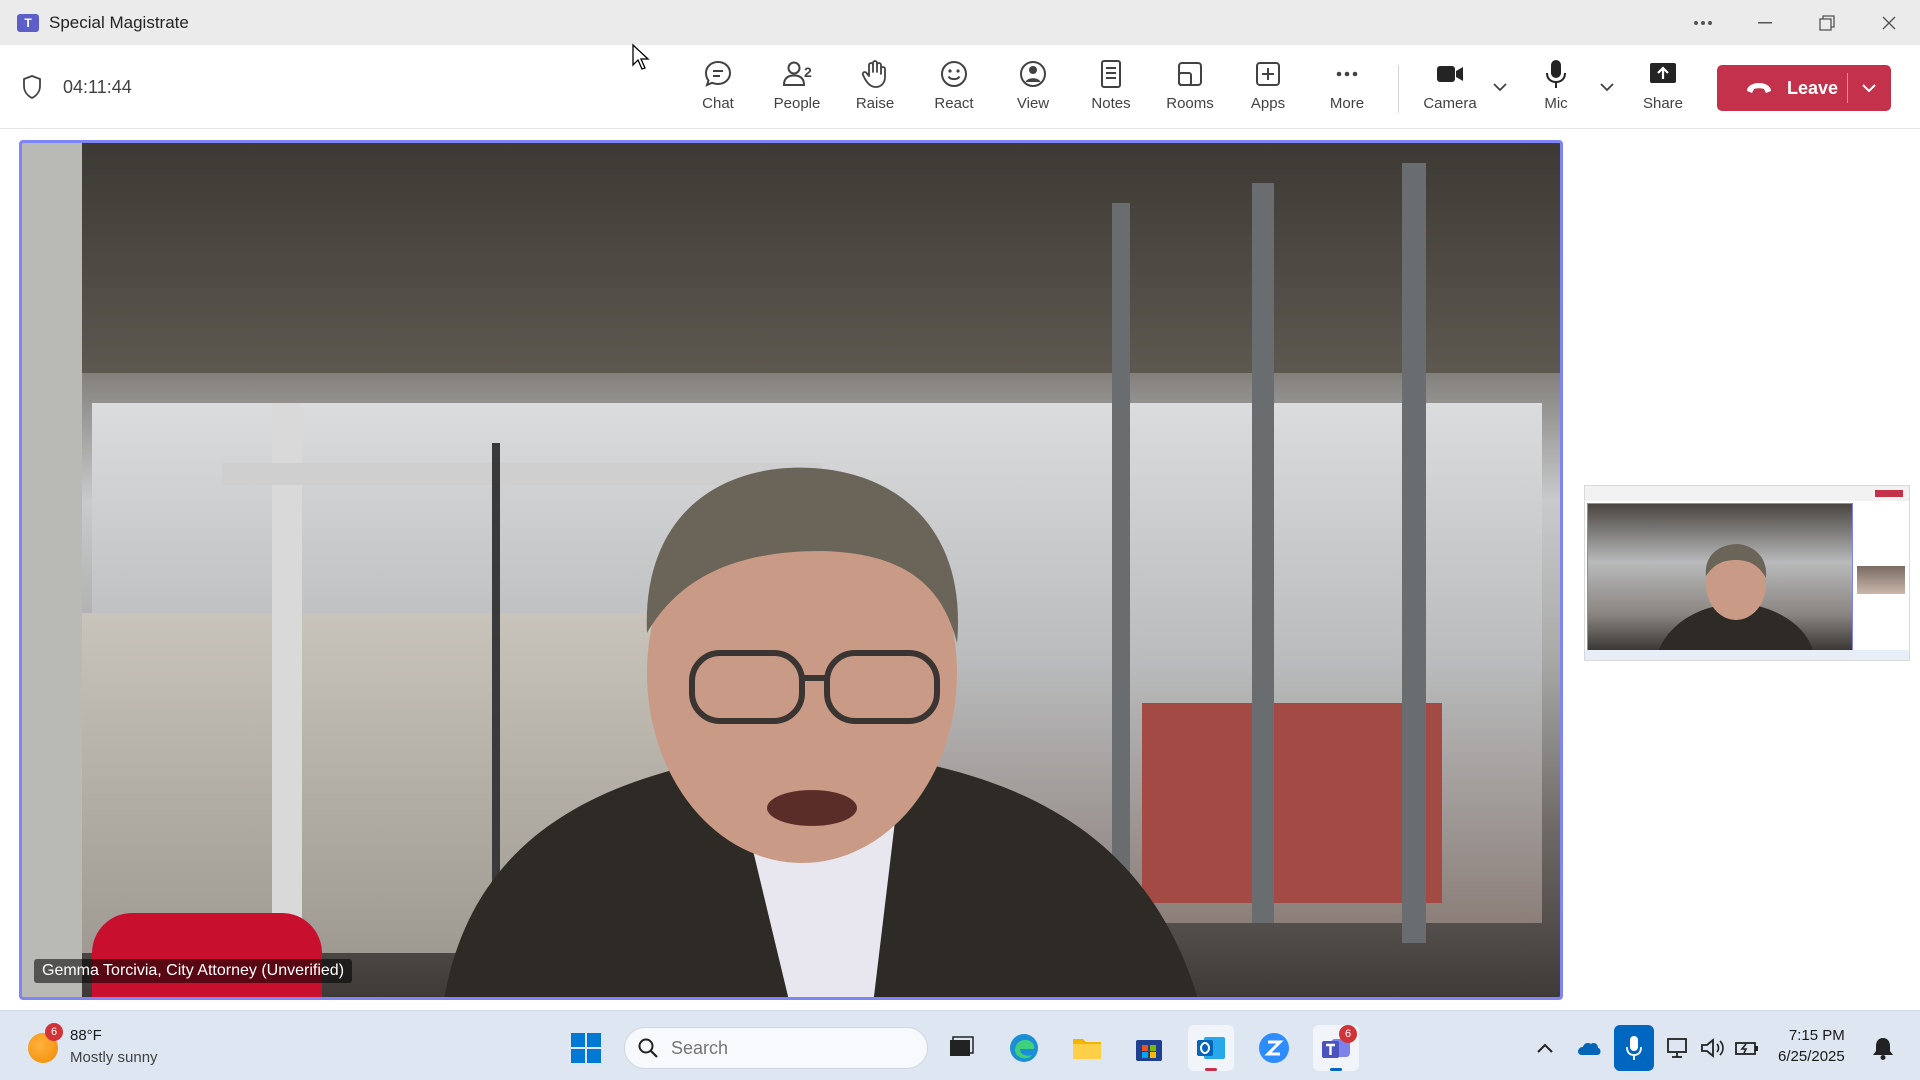 The height and width of the screenshot is (1080, 1920). Describe the element at coordinates (1347, 103) in the screenshot. I see `more-label: More` at that location.